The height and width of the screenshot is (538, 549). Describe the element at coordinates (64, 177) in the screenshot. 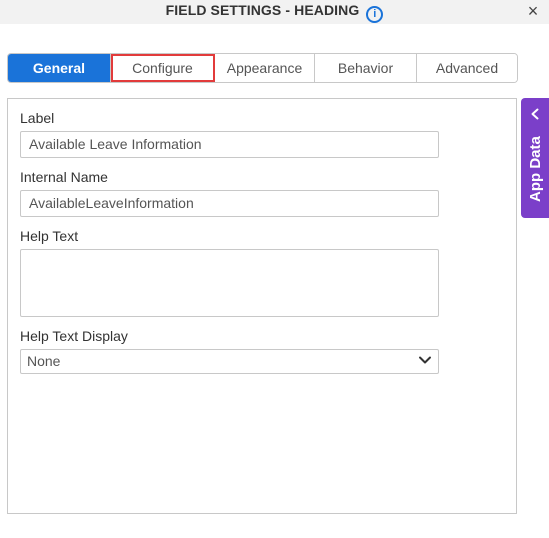

I see `internal-name-title: Internal Name` at that location.